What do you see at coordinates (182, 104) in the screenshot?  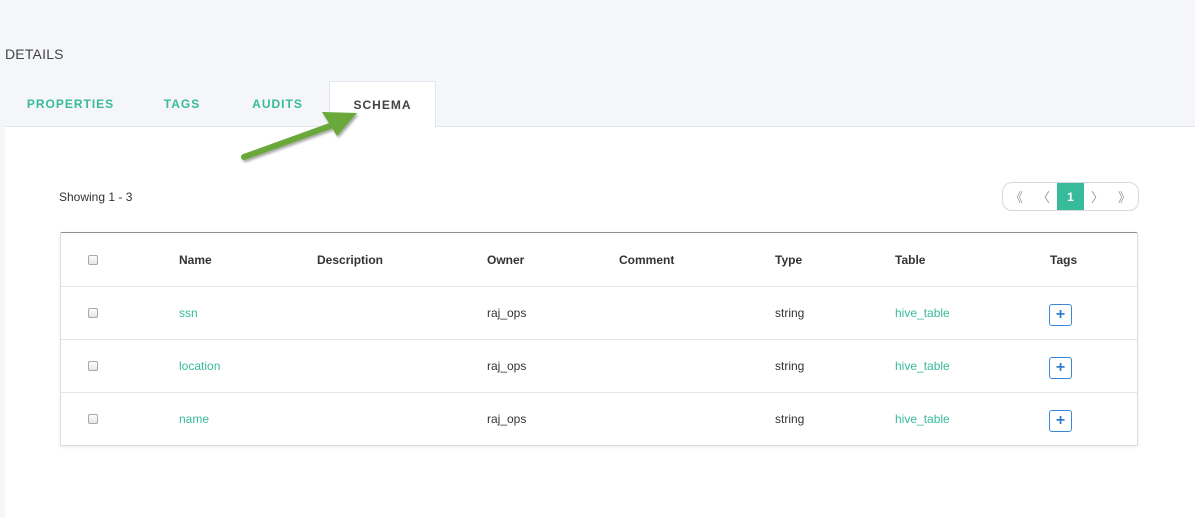 I see `tab-tags: TAGS` at bounding box center [182, 104].